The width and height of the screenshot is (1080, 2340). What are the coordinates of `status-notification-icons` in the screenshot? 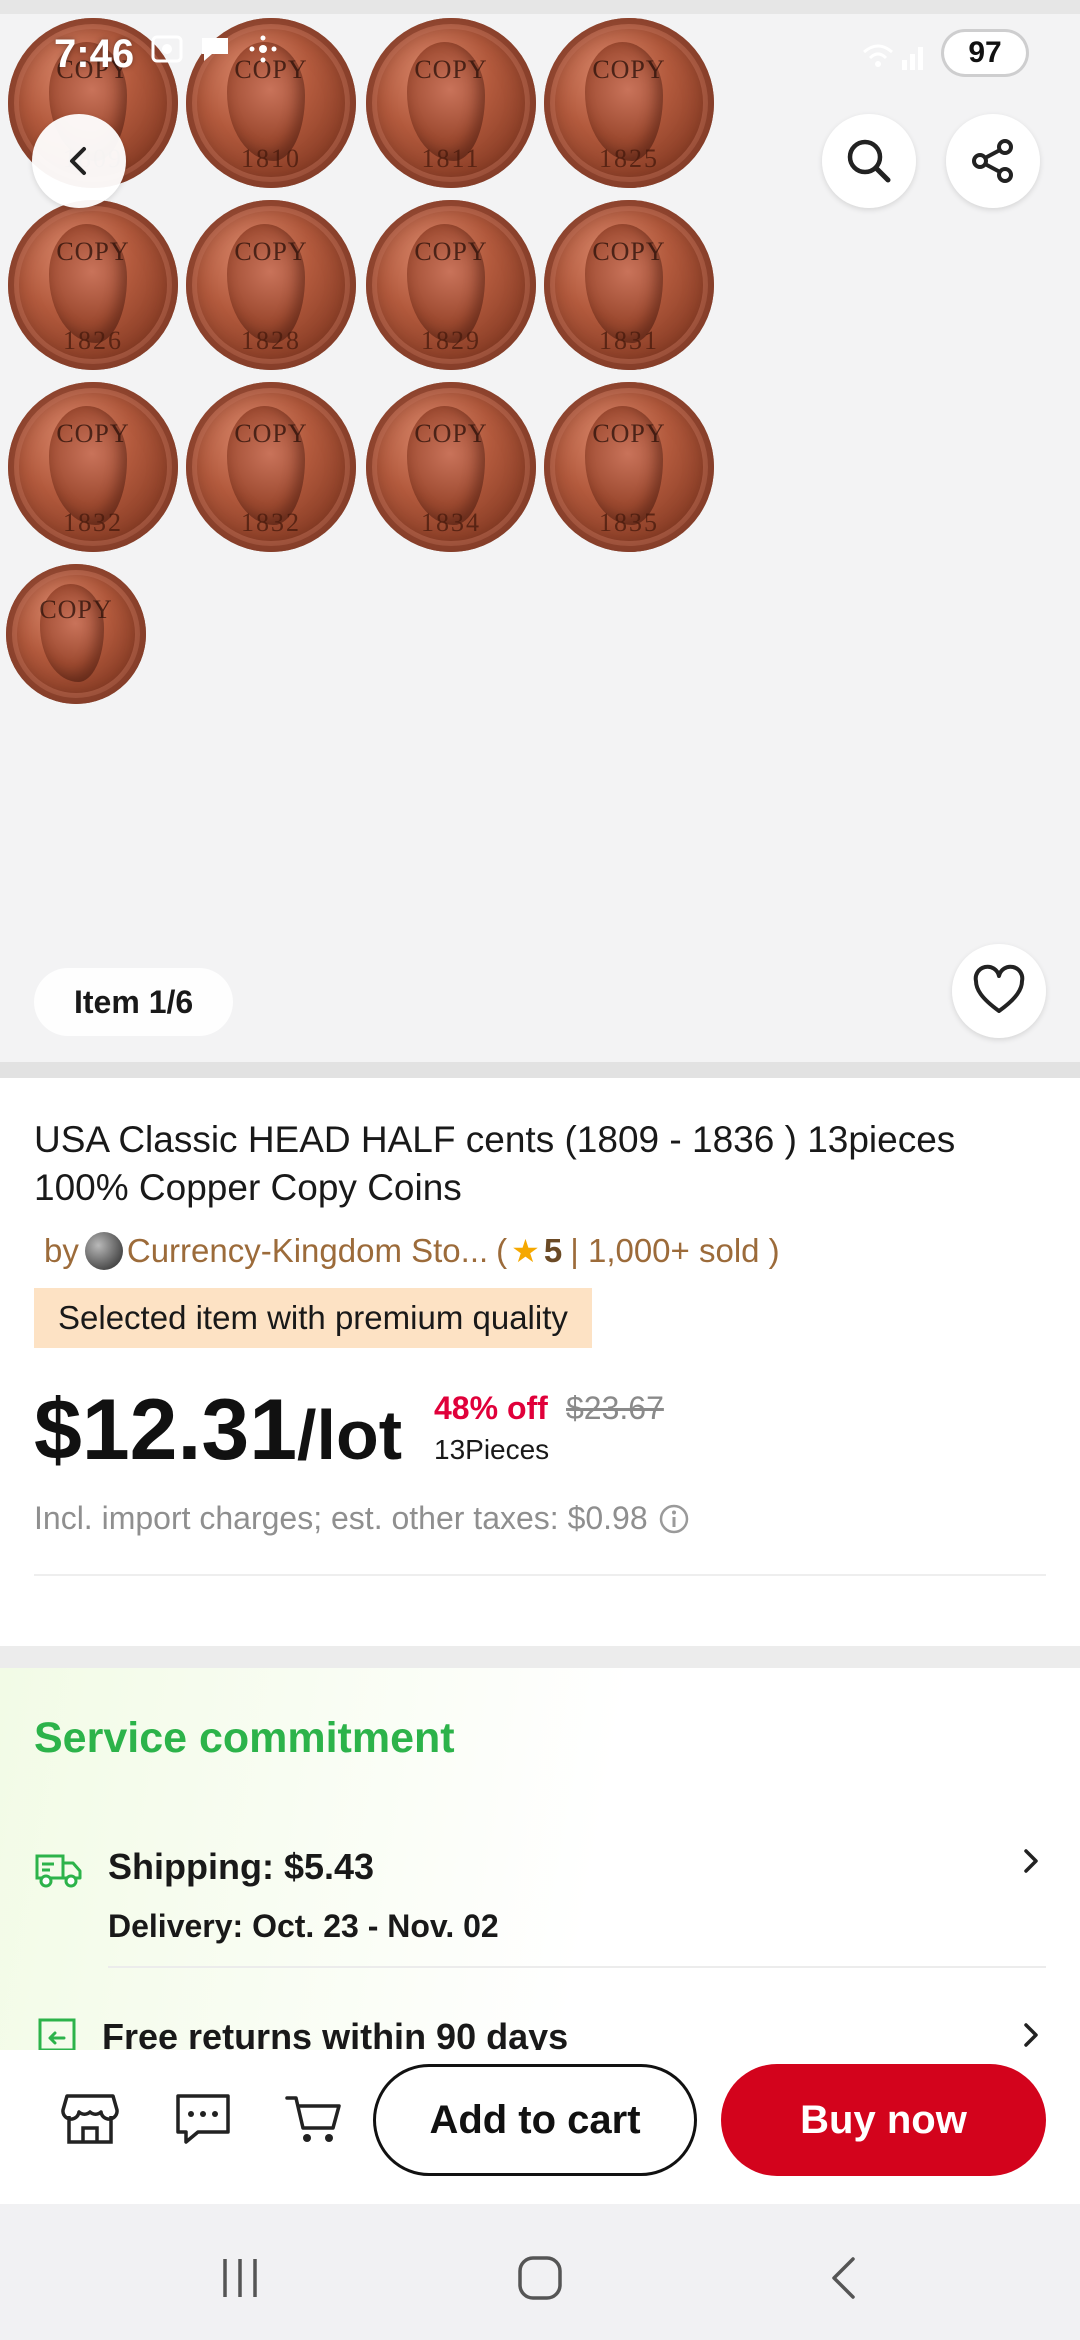 It's located at (215, 49).